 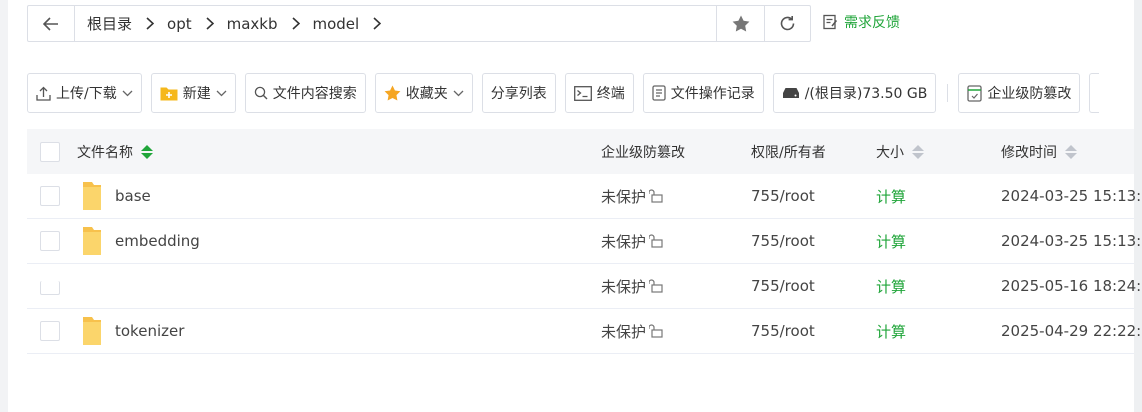 I want to click on terminal-label: 终端, so click(x=610, y=94).